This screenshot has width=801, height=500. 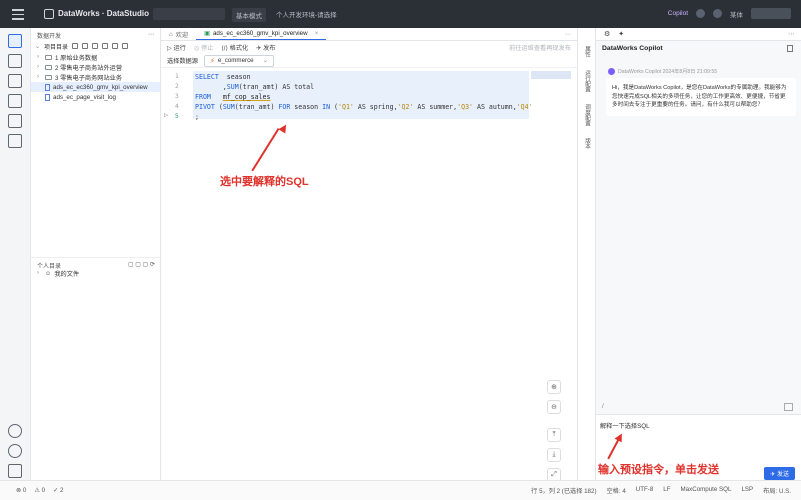 What do you see at coordinates (261, 34) in the screenshot?
I see `tab-sql-file: ▣ ads_ec_ec360_gmv_kpi_overview ×` at bounding box center [261, 34].